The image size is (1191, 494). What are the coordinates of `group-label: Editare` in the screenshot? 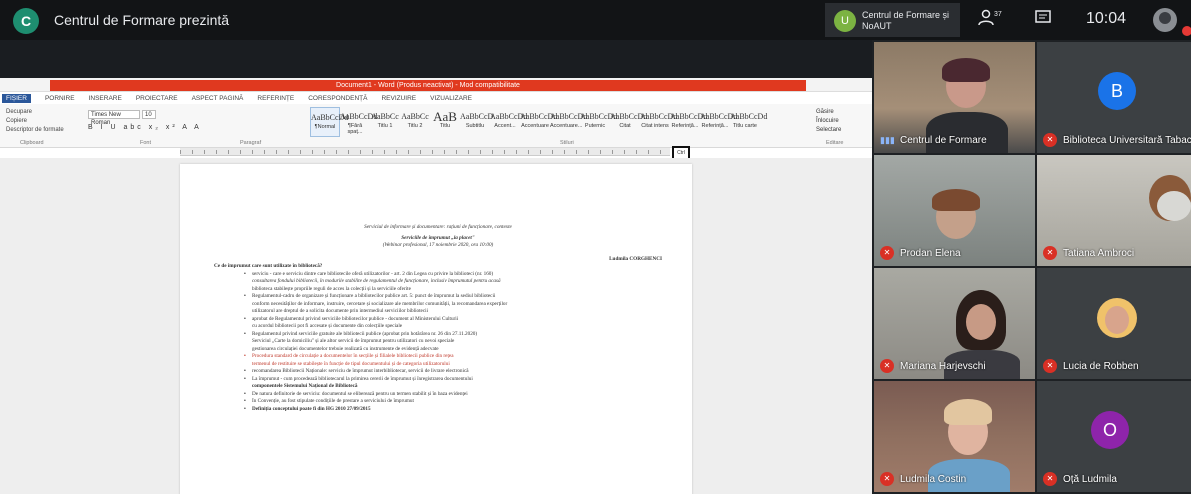 It's located at (835, 143).